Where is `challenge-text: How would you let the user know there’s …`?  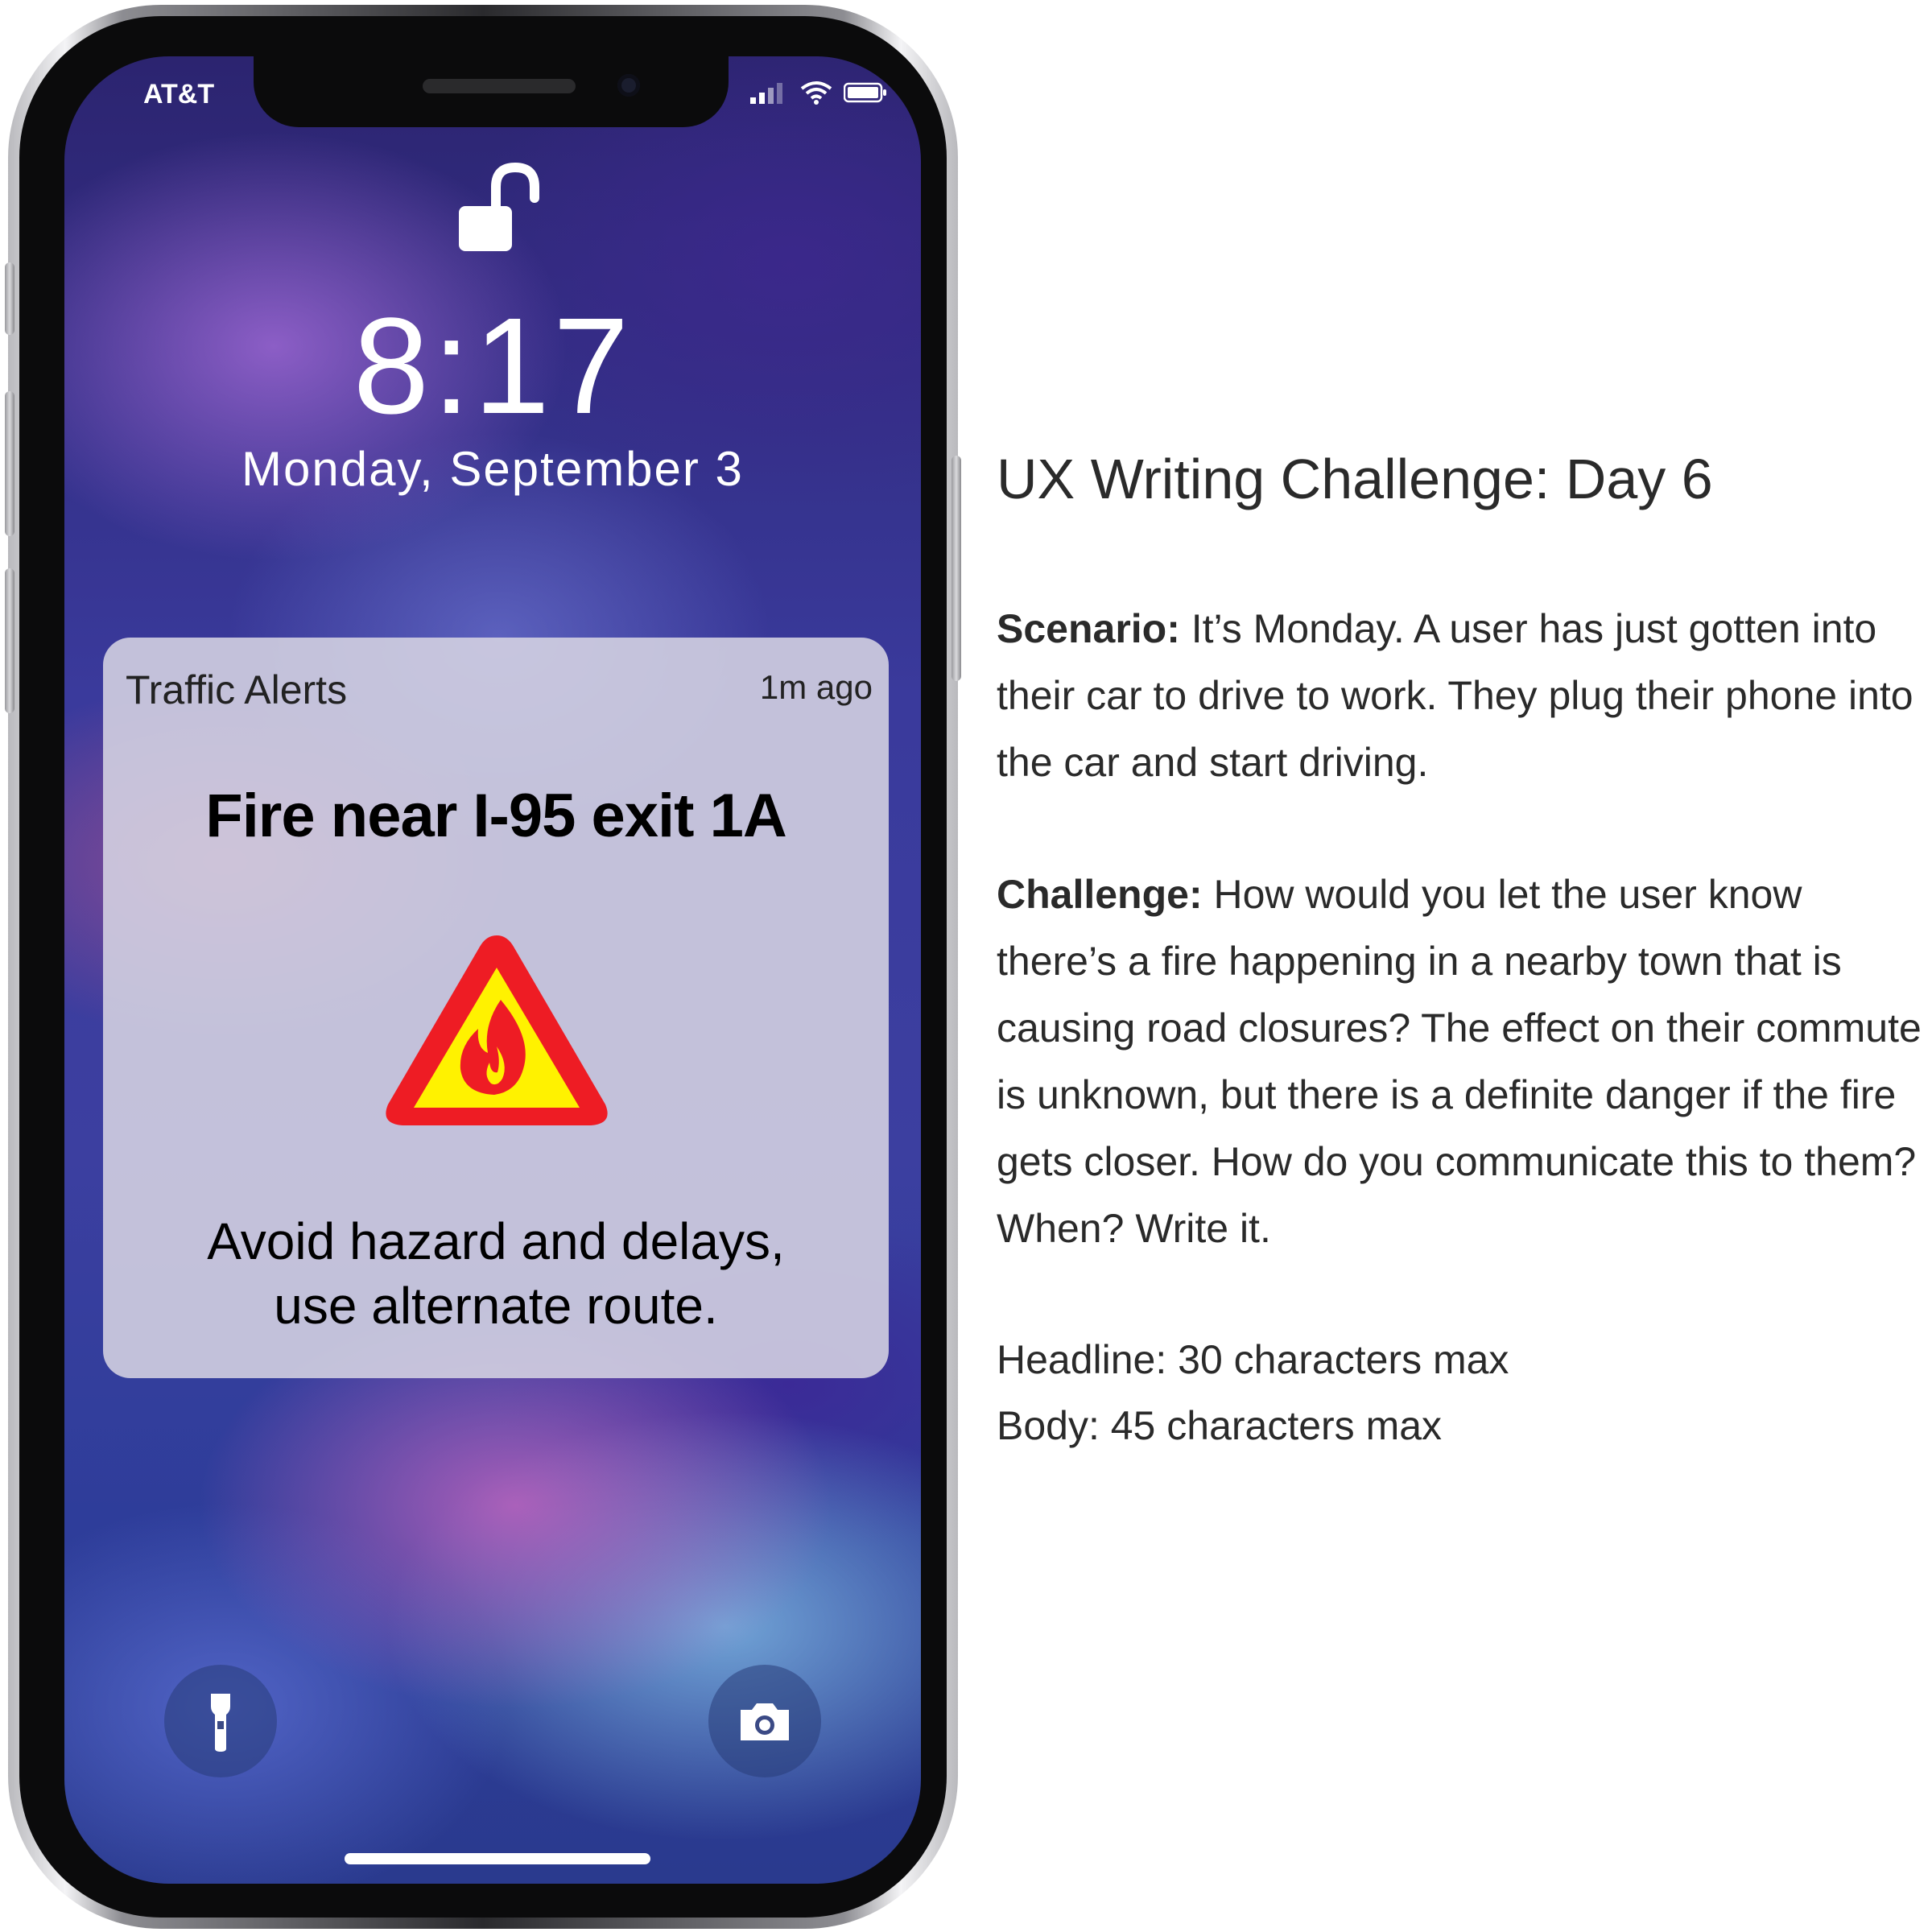 challenge-text: How would you let the user know there’s … is located at coordinates (1459, 1061).